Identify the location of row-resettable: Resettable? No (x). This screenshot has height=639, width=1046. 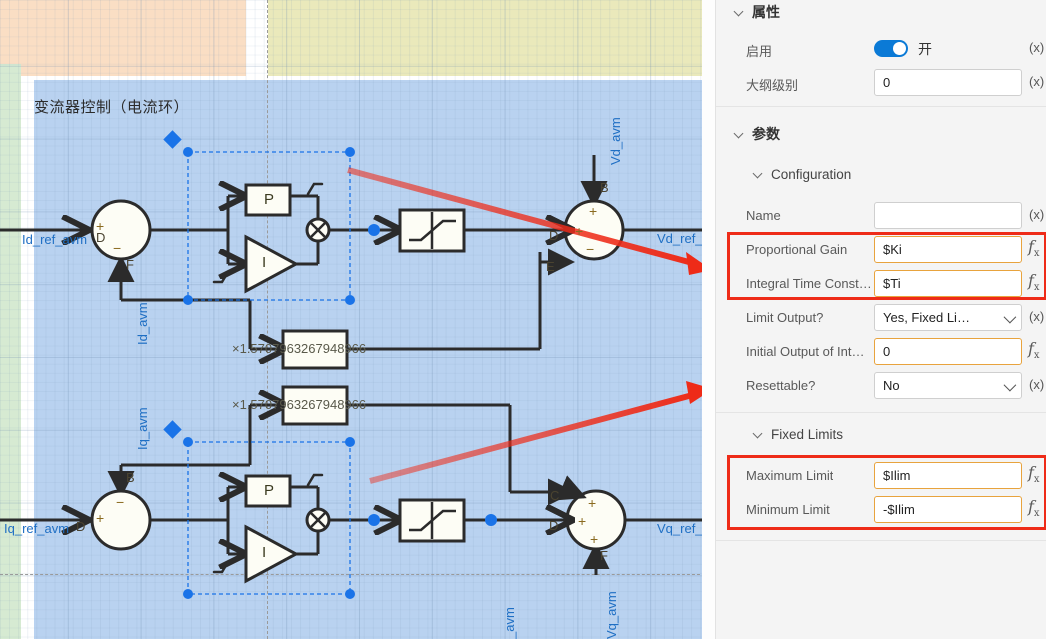
(881, 386).